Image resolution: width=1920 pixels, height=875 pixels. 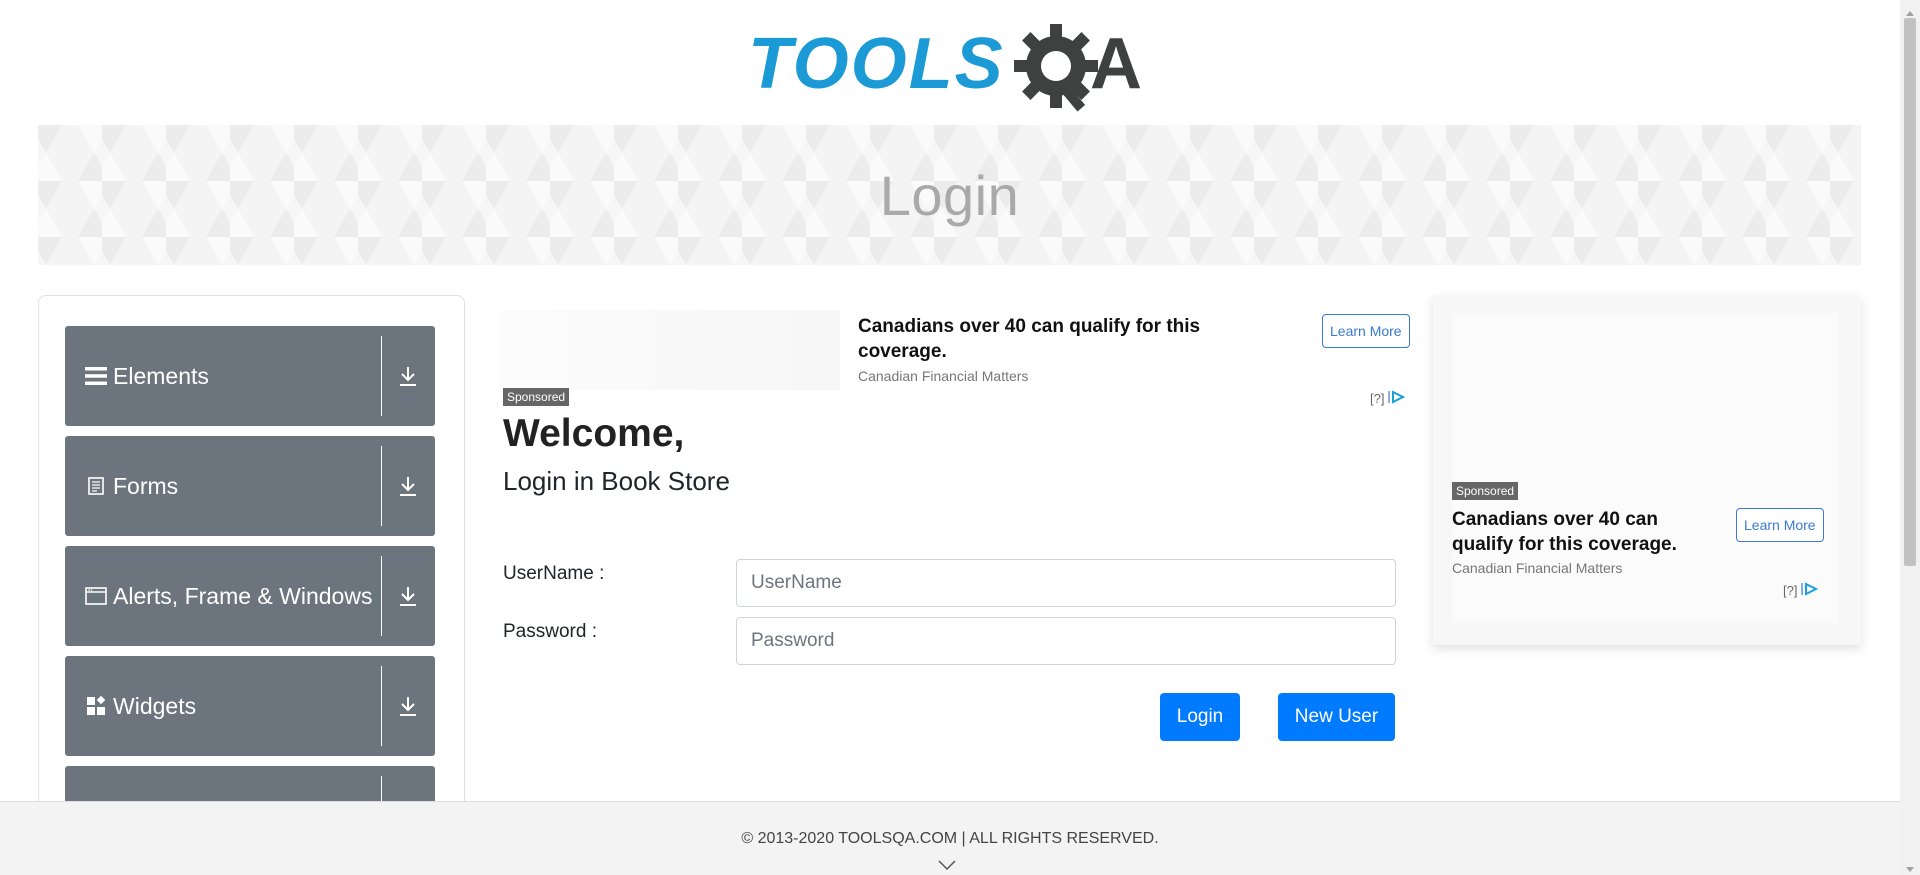 I want to click on window-icon, so click(x=96, y=596).